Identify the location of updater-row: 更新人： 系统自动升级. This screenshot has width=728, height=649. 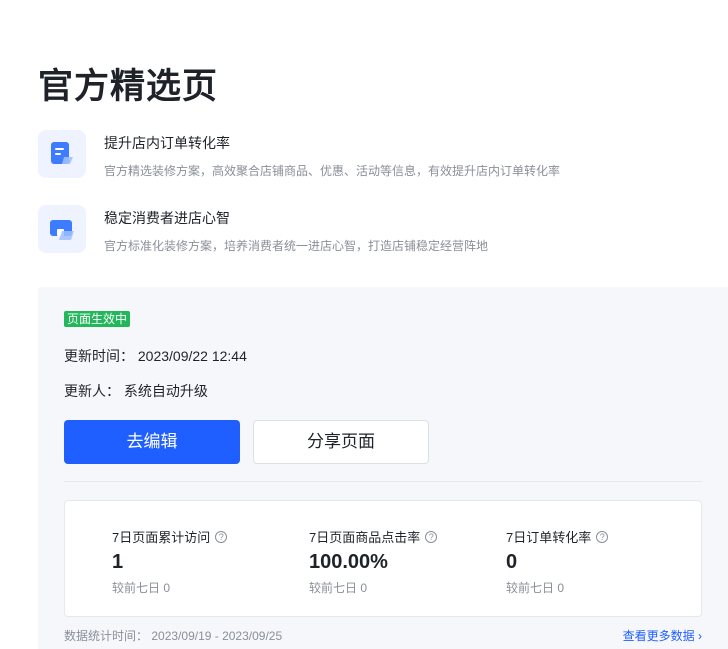
(136, 391).